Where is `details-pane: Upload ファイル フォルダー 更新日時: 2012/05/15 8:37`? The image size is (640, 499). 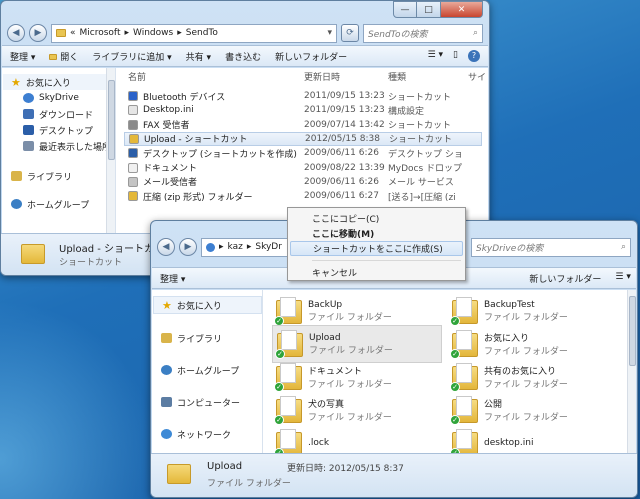
details-pane: Upload ファイル フォルダー 更新日時: 2012/05/15 8:37 is located at coordinates (394, 475).